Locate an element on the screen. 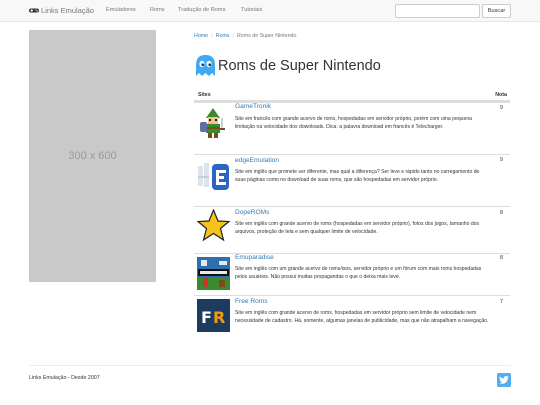 Image resolution: width=540 pixels, height=405 pixels. nav-link-traducao-de-roms: Tradução de Roms is located at coordinates (201, 10).